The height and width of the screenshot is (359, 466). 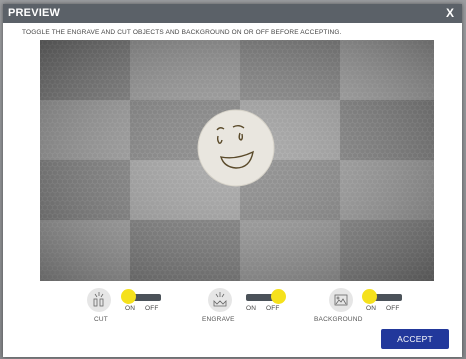 I want to click on background-image-icon, so click(x=341, y=300).